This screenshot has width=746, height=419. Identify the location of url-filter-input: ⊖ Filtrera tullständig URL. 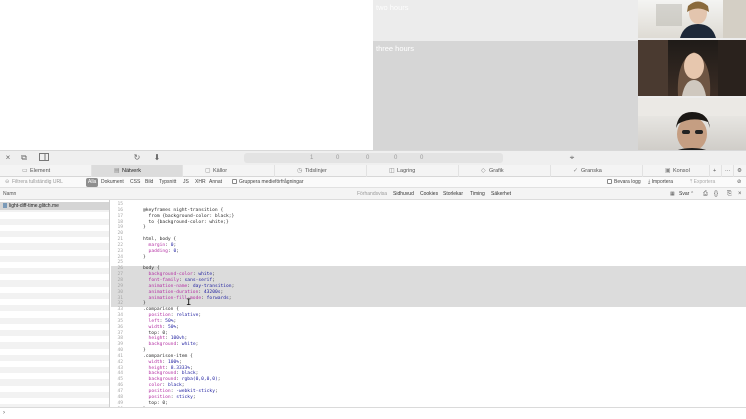
(42, 182).